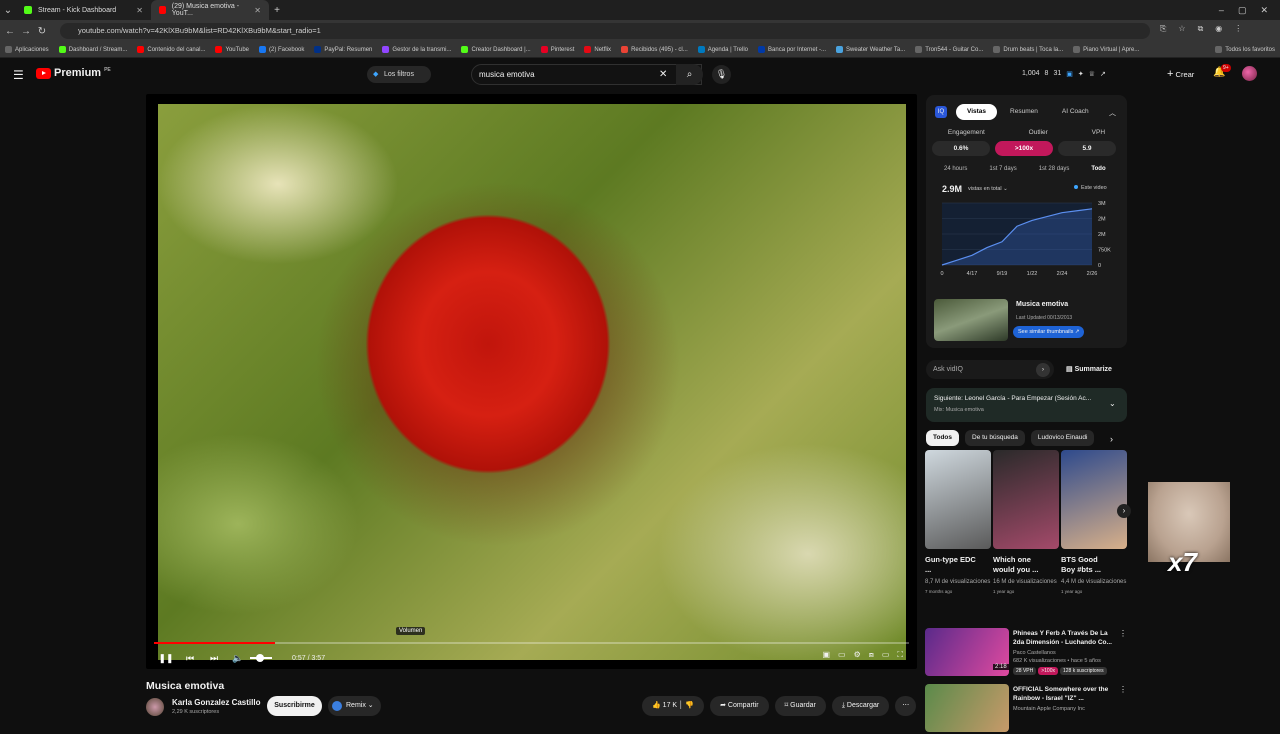  What do you see at coordinates (214, 658) in the screenshot?
I see `next-icon: ⏭` at bounding box center [214, 658].